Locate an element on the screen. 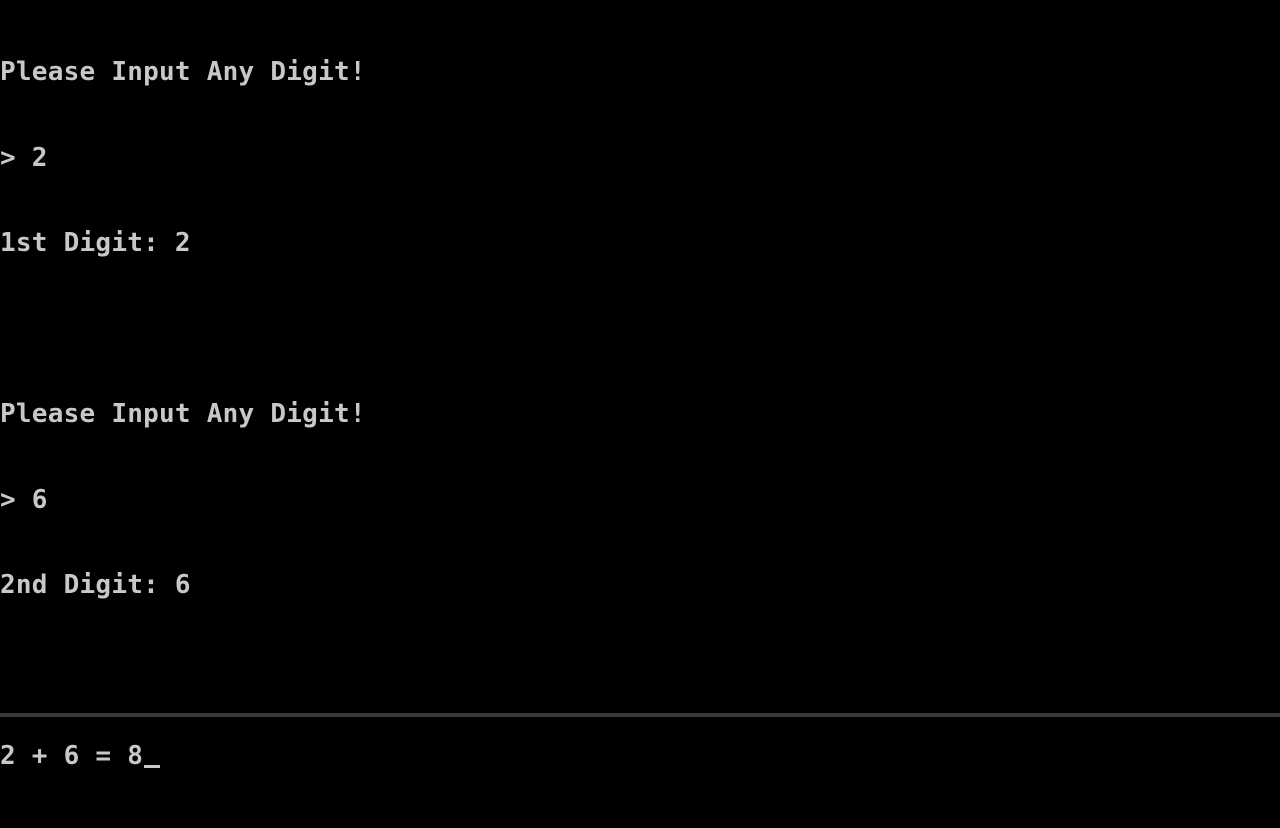  result-line: 1st Digit: 2 is located at coordinates (95, 243).